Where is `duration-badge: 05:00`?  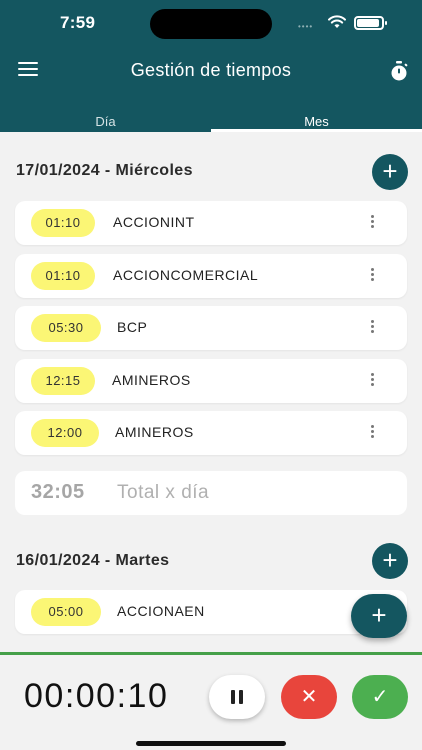 duration-badge: 05:00 is located at coordinates (66, 612).